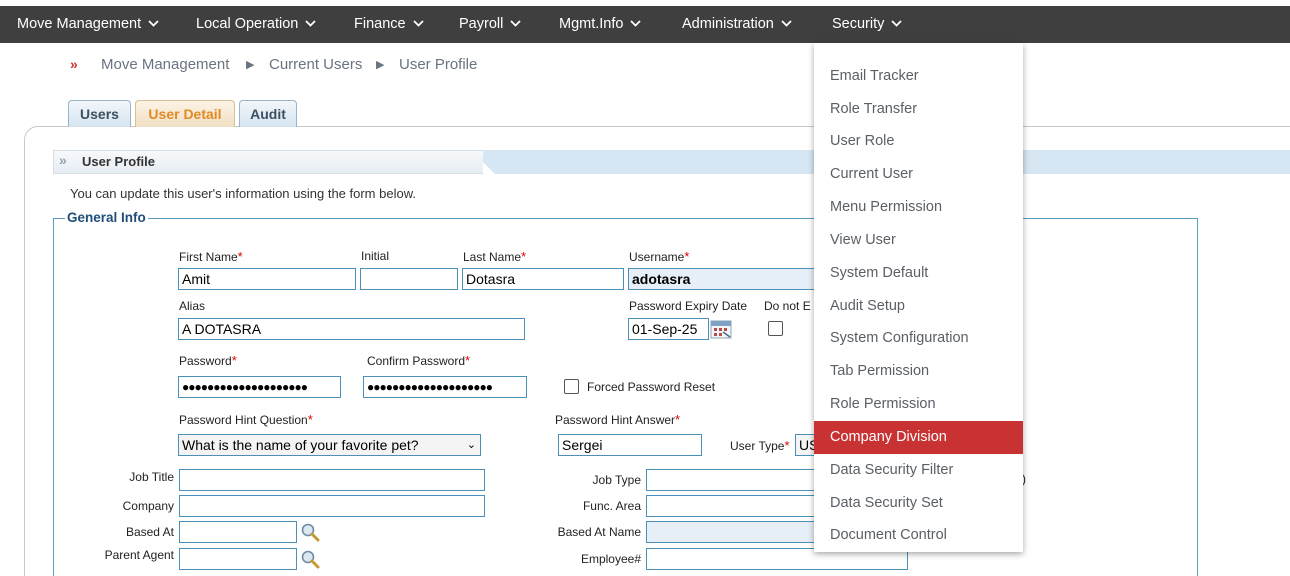 The height and width of the screenshot is (576, 1290). What do you see at coordinates (118, 161) in the screenshot?
I see `section-title: User Profile` at bounding box center [118, 161].